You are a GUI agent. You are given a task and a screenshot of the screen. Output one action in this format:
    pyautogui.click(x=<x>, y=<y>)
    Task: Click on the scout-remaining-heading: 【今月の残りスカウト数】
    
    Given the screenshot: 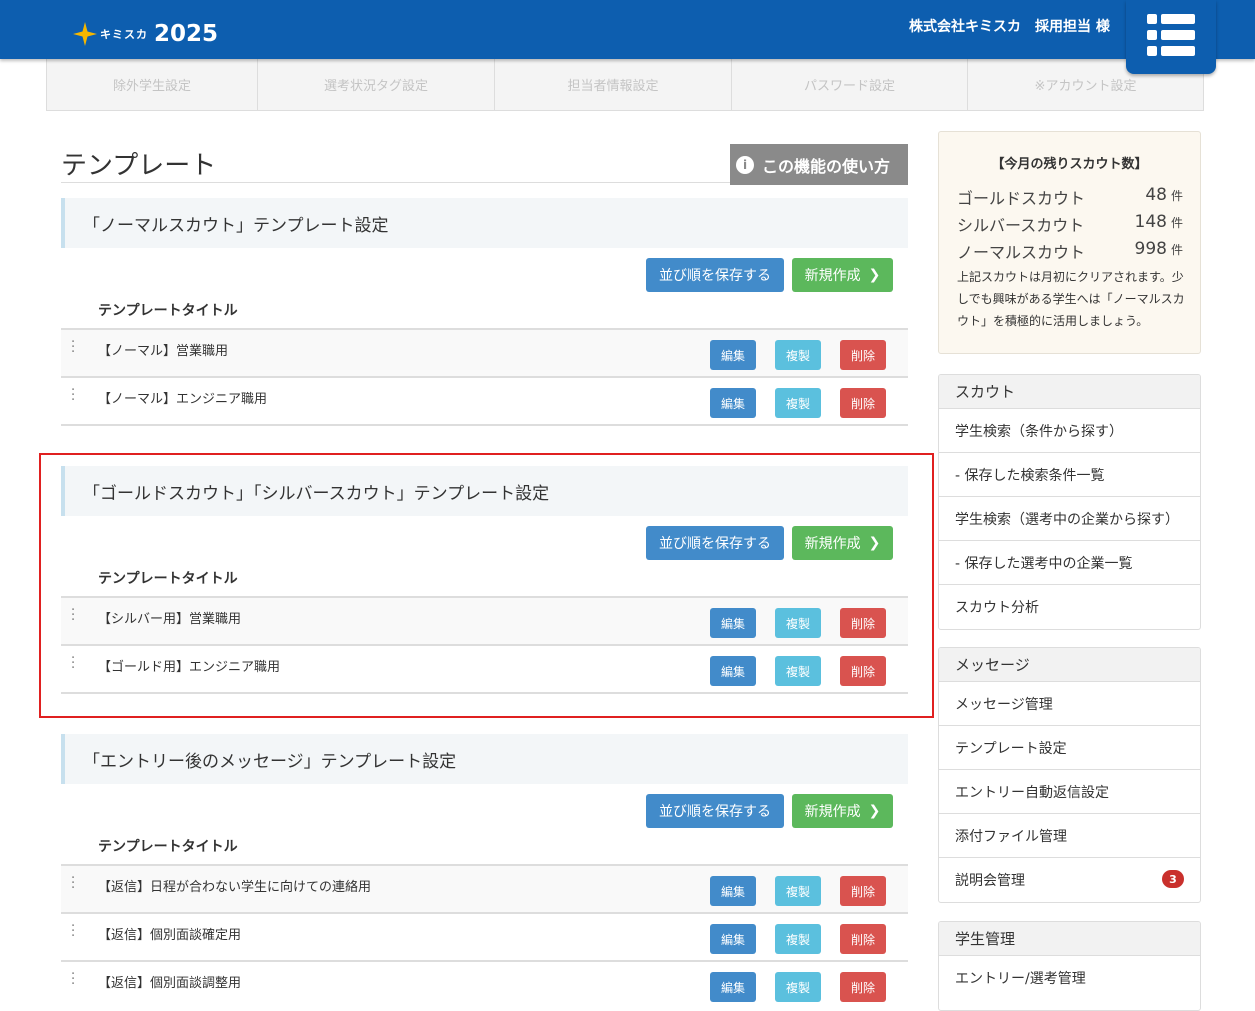 What is the action you would take?
    pyautogui.click(x=1069, y=164)
    